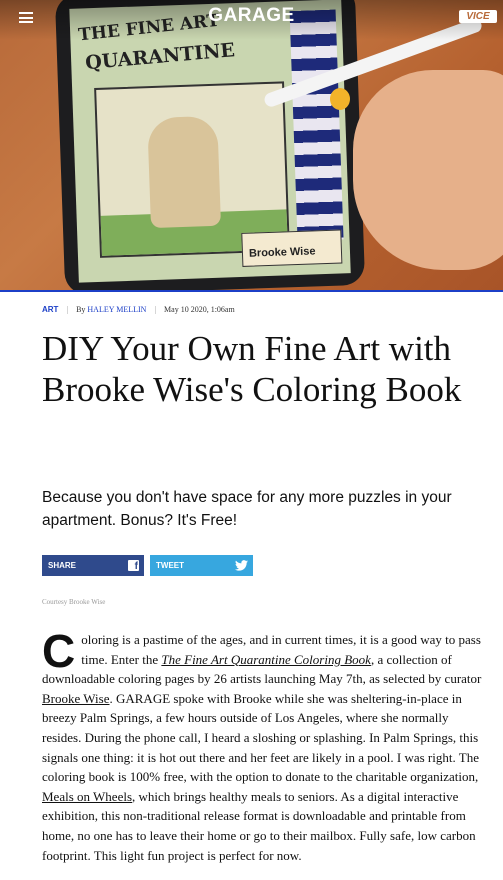 Image resolution: width=503 pixels, height=880 pixels. What do you see at coordinates (75, 698) in the screenshot?
I see `curator-link: Brooke Wise` at bounding box center [75, 698].